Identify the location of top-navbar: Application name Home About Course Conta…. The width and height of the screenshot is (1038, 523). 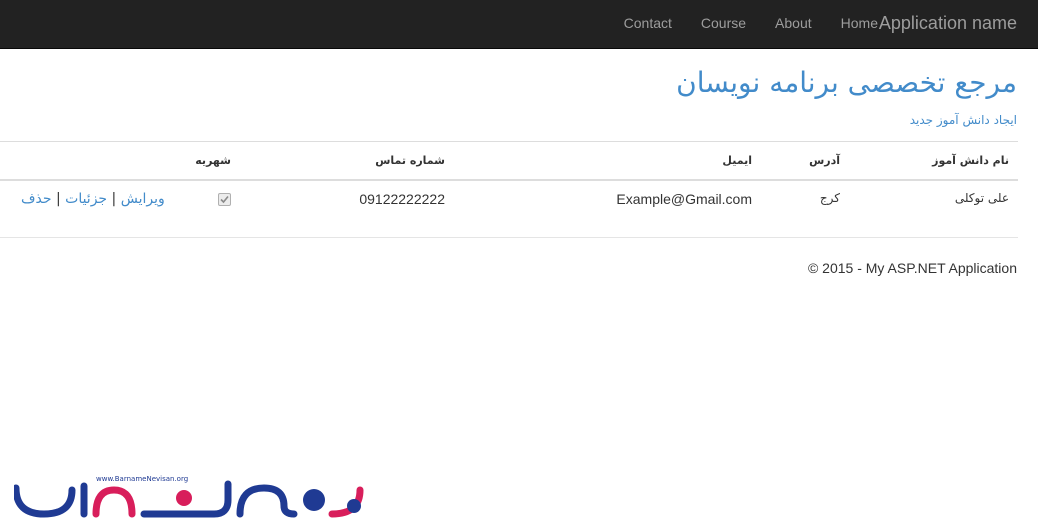
(519, 24).